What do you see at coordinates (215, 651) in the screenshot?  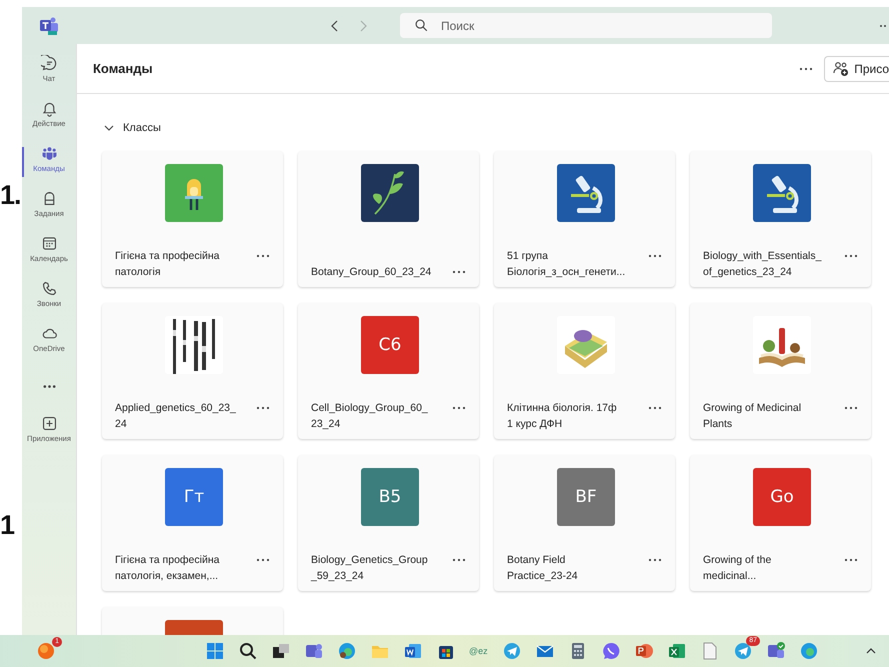 I see `windows-start-icon` at bounding box center [215, 651].